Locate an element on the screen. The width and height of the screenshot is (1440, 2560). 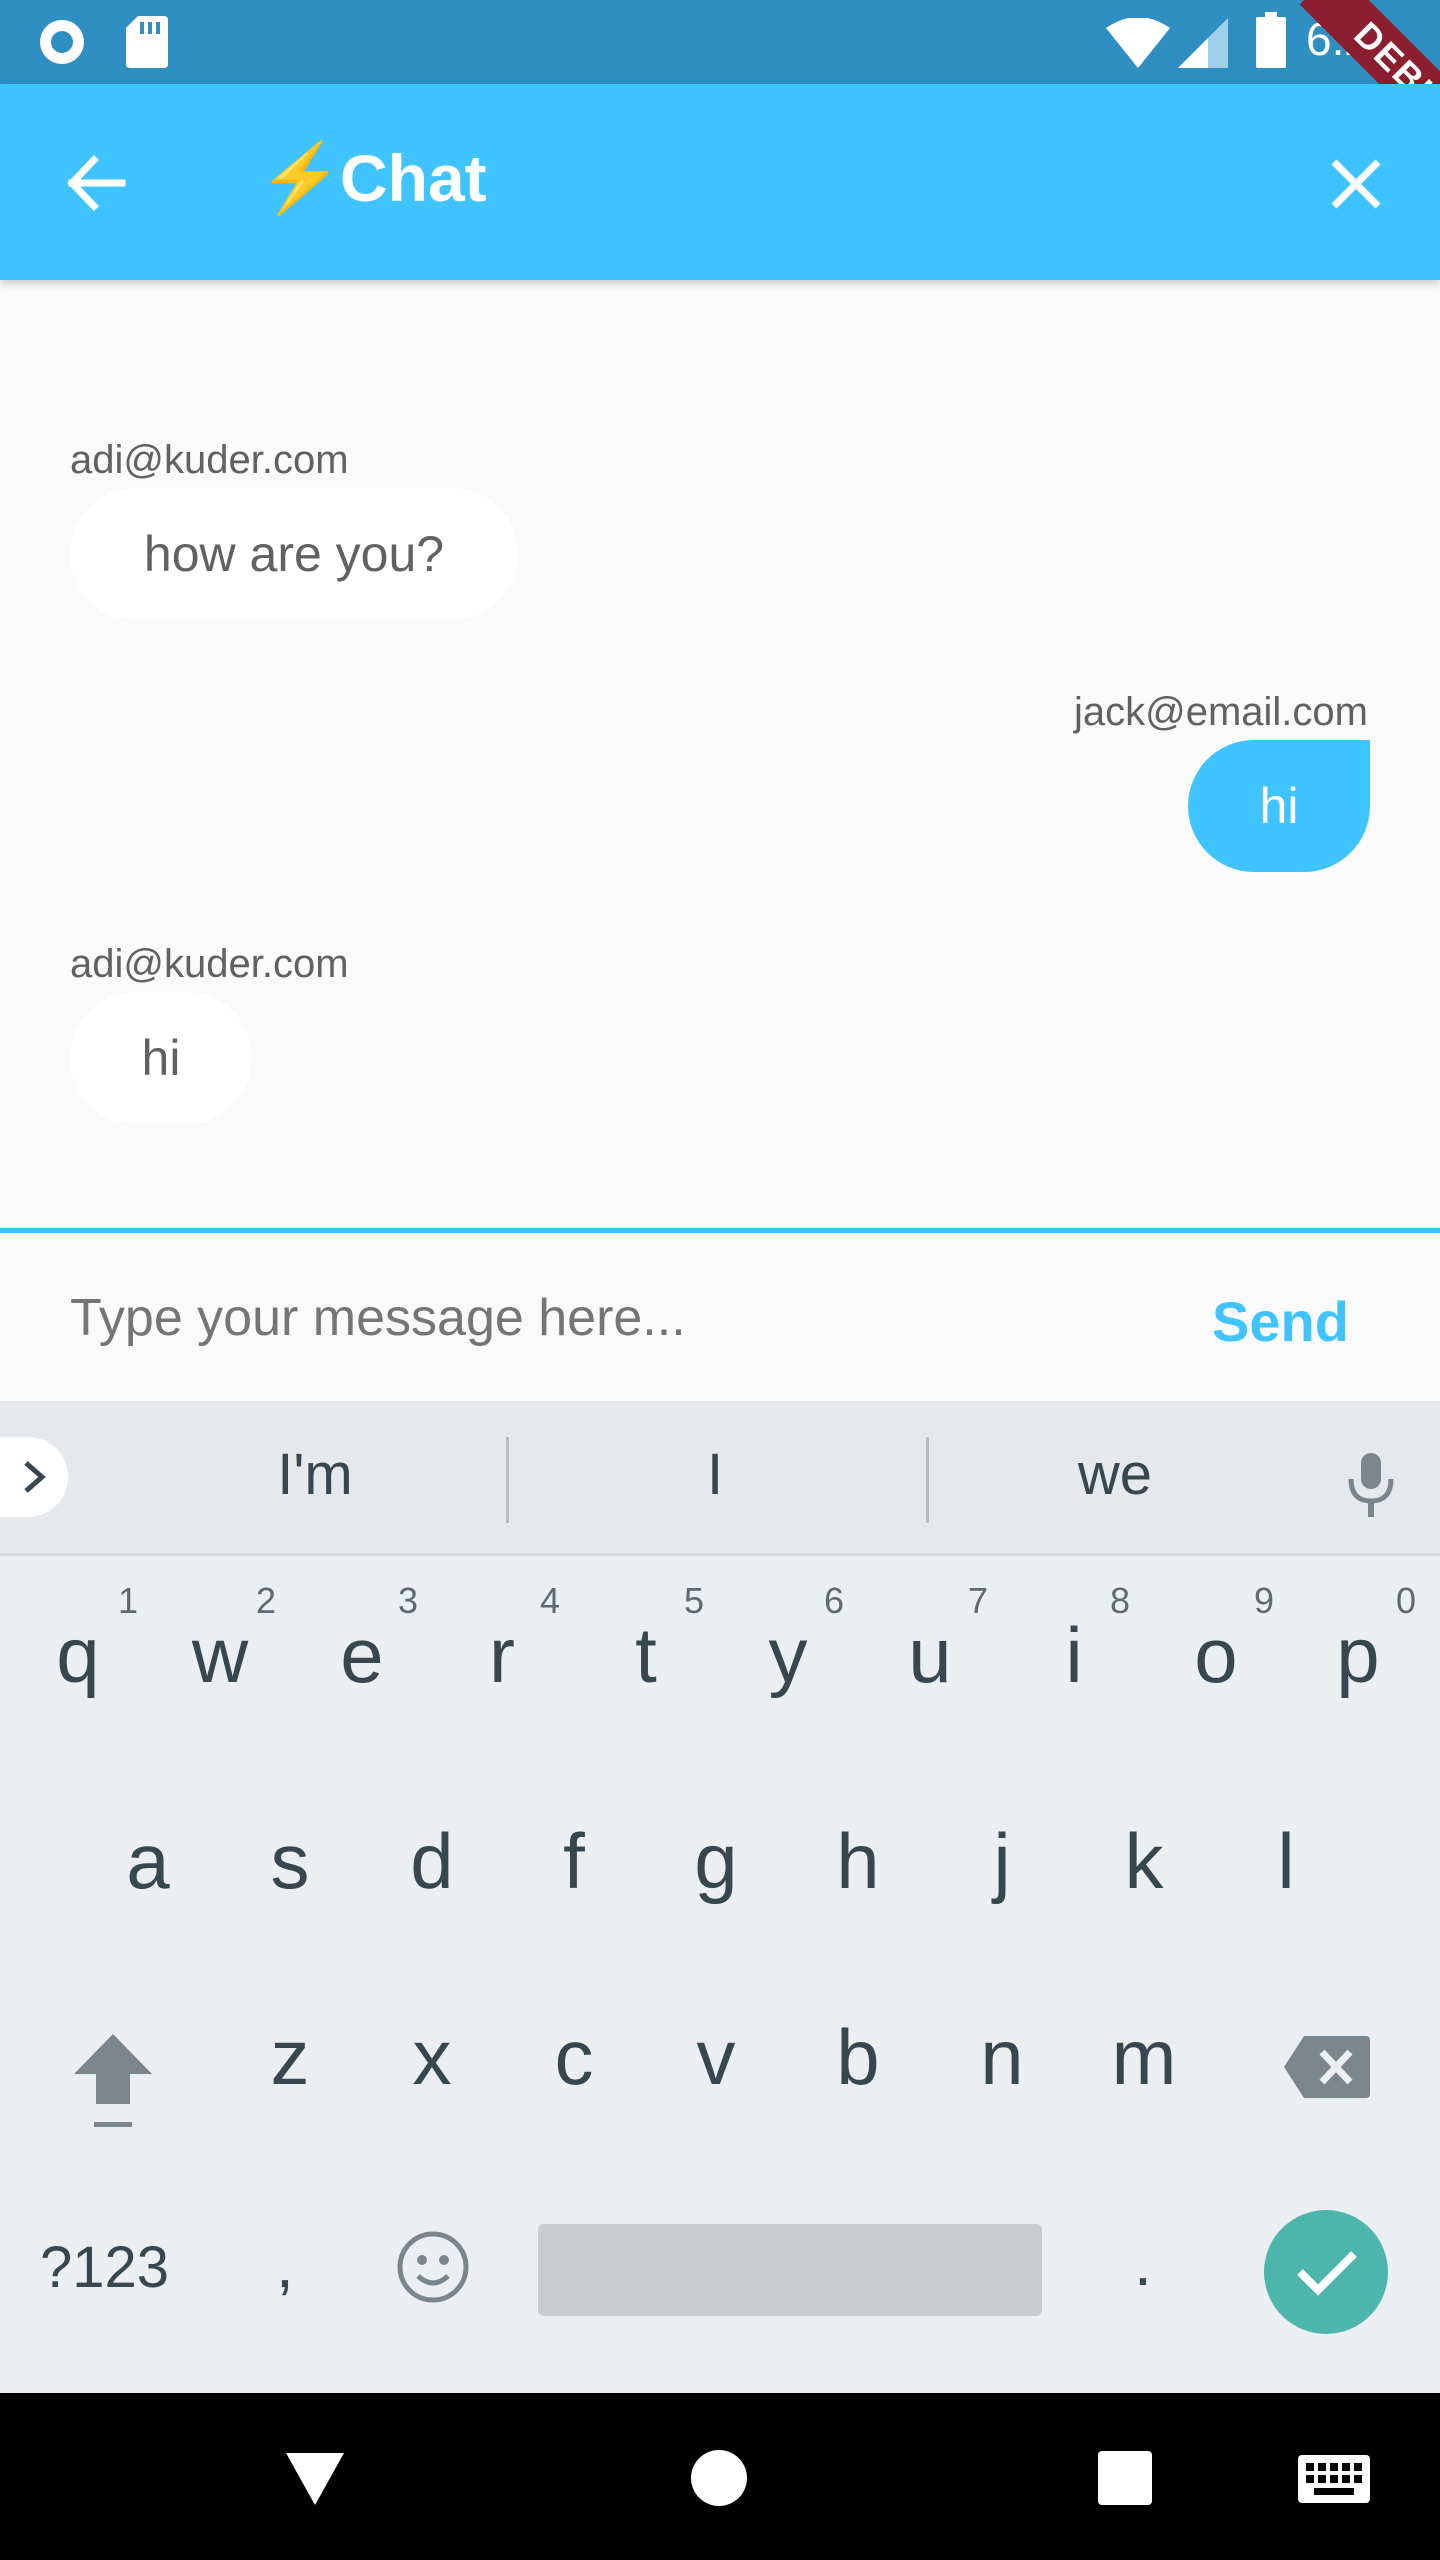
key-q: q is located at coordinates (78, 1655).